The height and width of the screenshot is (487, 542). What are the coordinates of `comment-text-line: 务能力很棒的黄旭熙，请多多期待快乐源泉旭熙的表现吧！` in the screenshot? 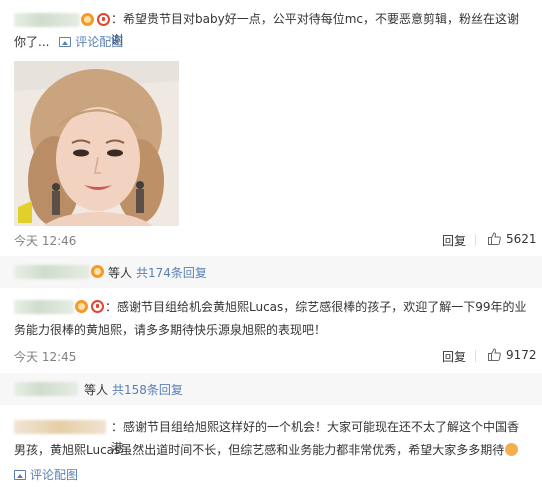 It's located at (170, 330).